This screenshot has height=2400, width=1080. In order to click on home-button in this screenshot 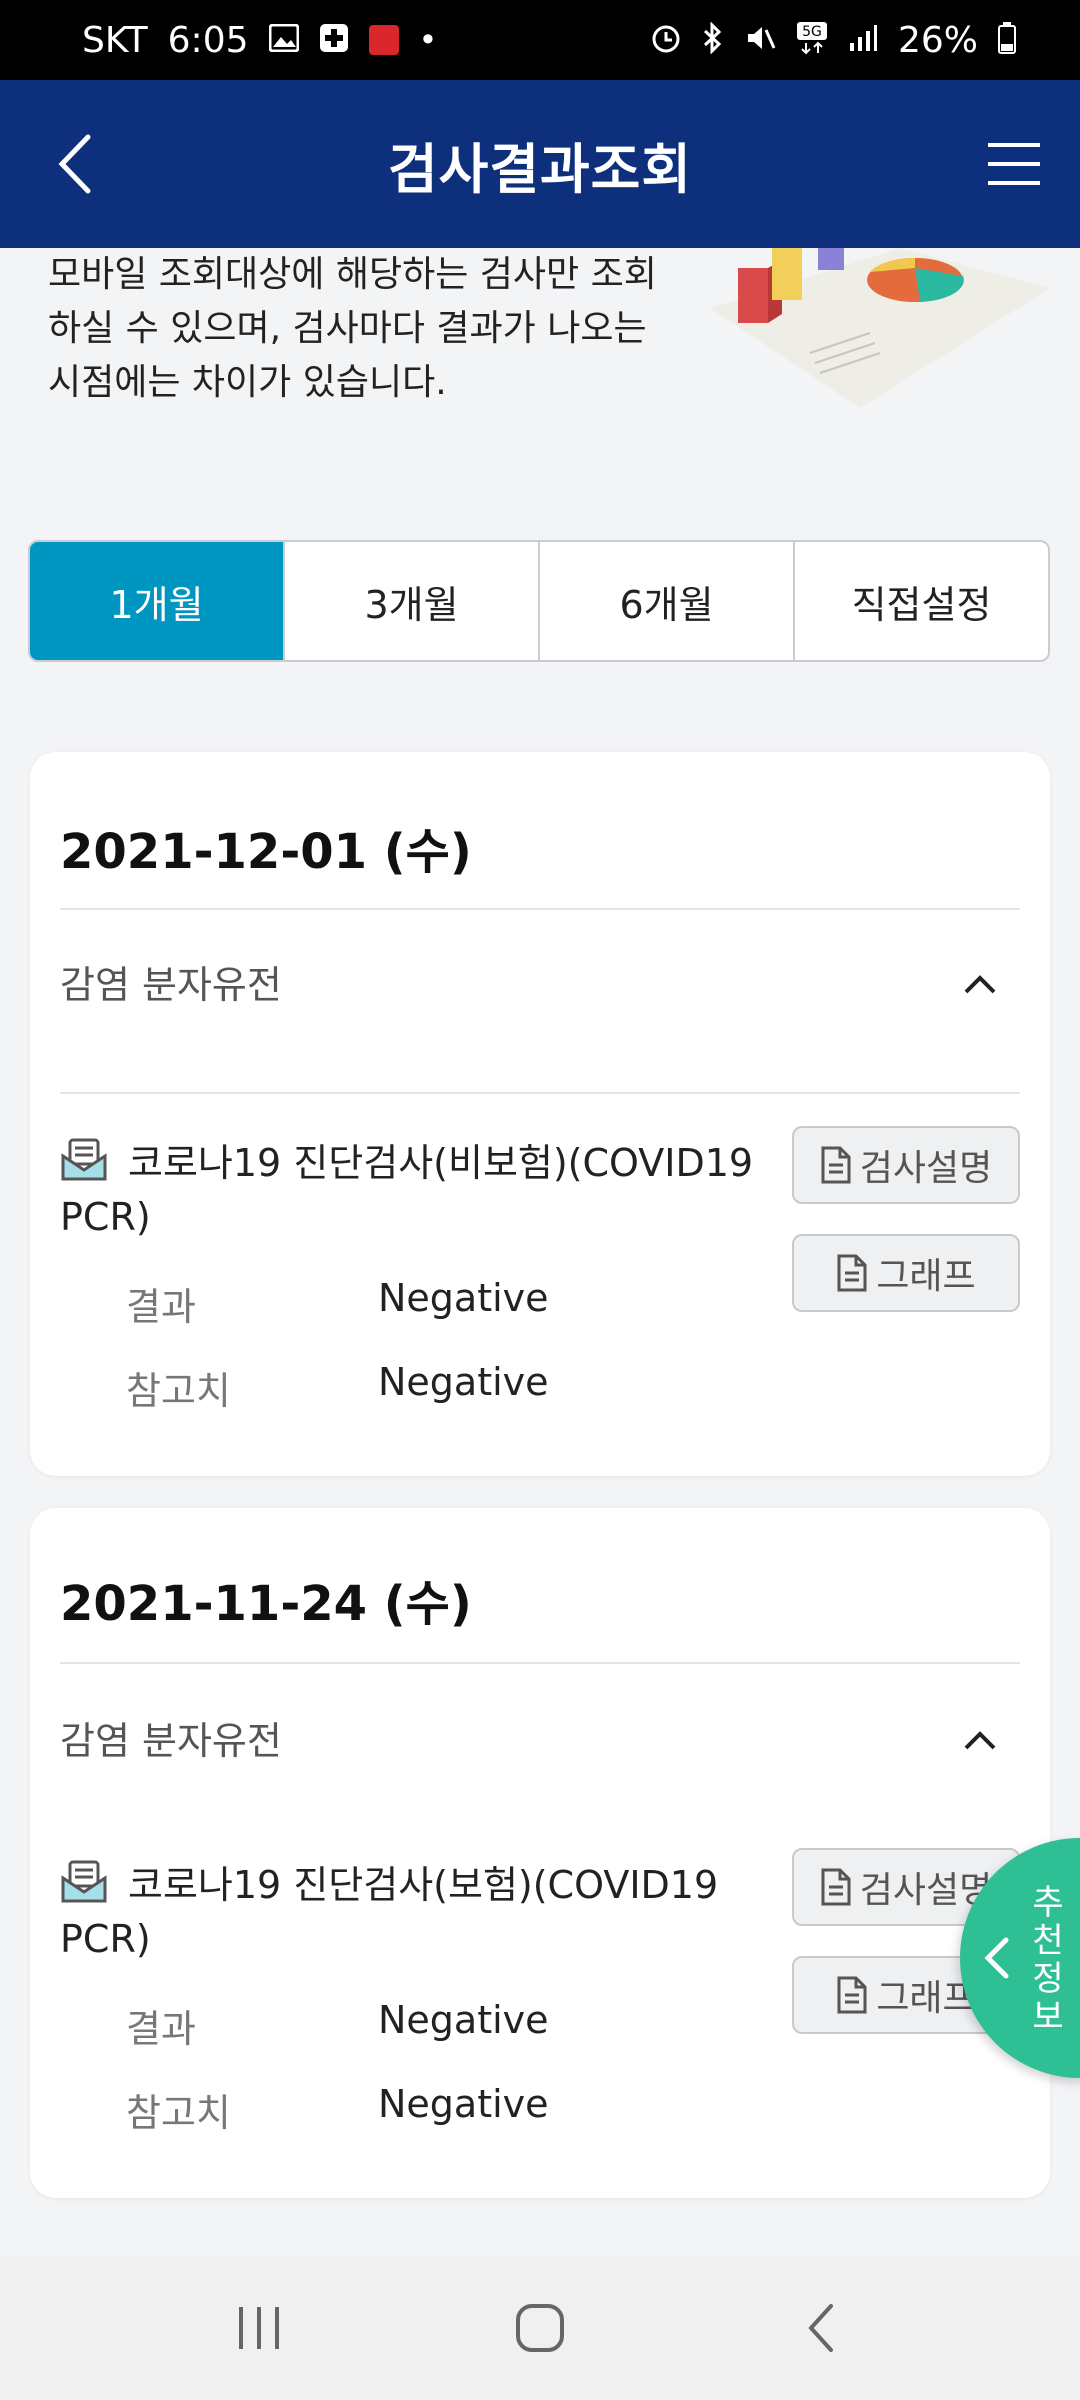, I will do `click(540, 2328)`.